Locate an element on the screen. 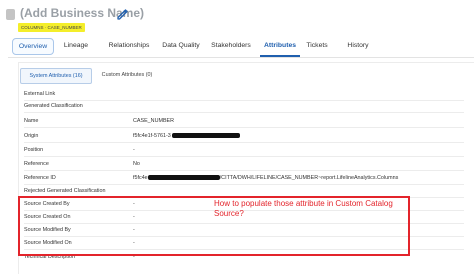 The width and height of the screenshot is (474, 274). attribute-value: f5fc4e1f-5761-3 is located at coordinates (187, 136).